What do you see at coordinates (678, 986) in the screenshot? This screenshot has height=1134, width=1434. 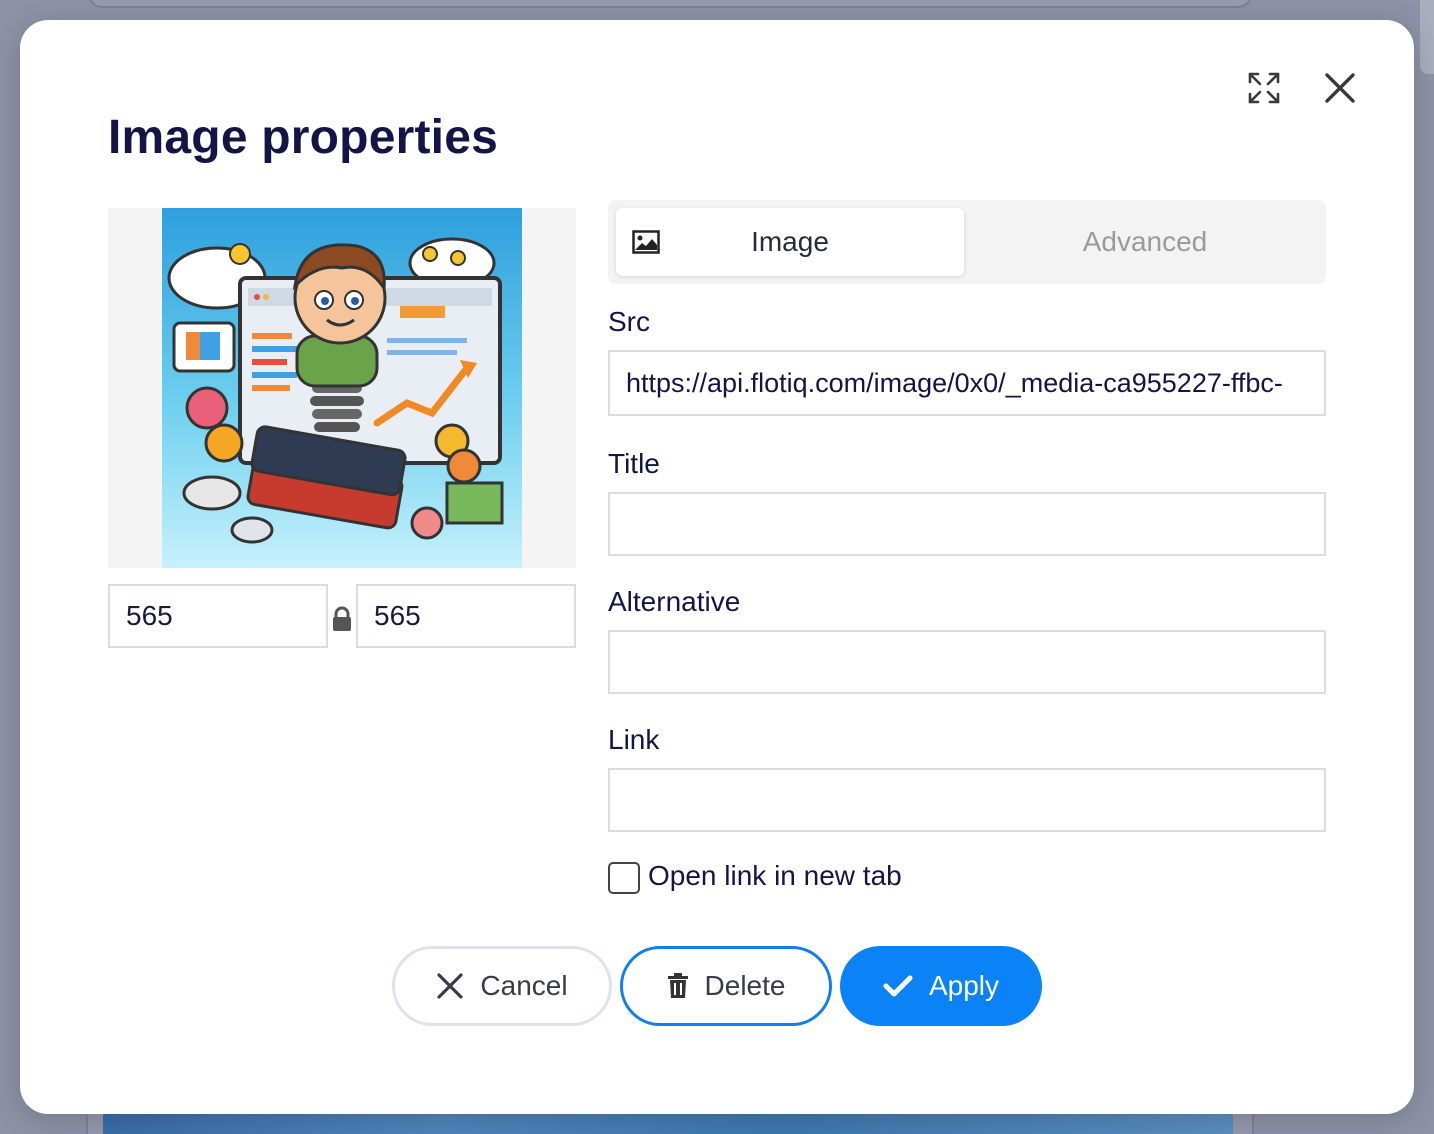 I see `trash-icon` at bounding box center [678, 986].